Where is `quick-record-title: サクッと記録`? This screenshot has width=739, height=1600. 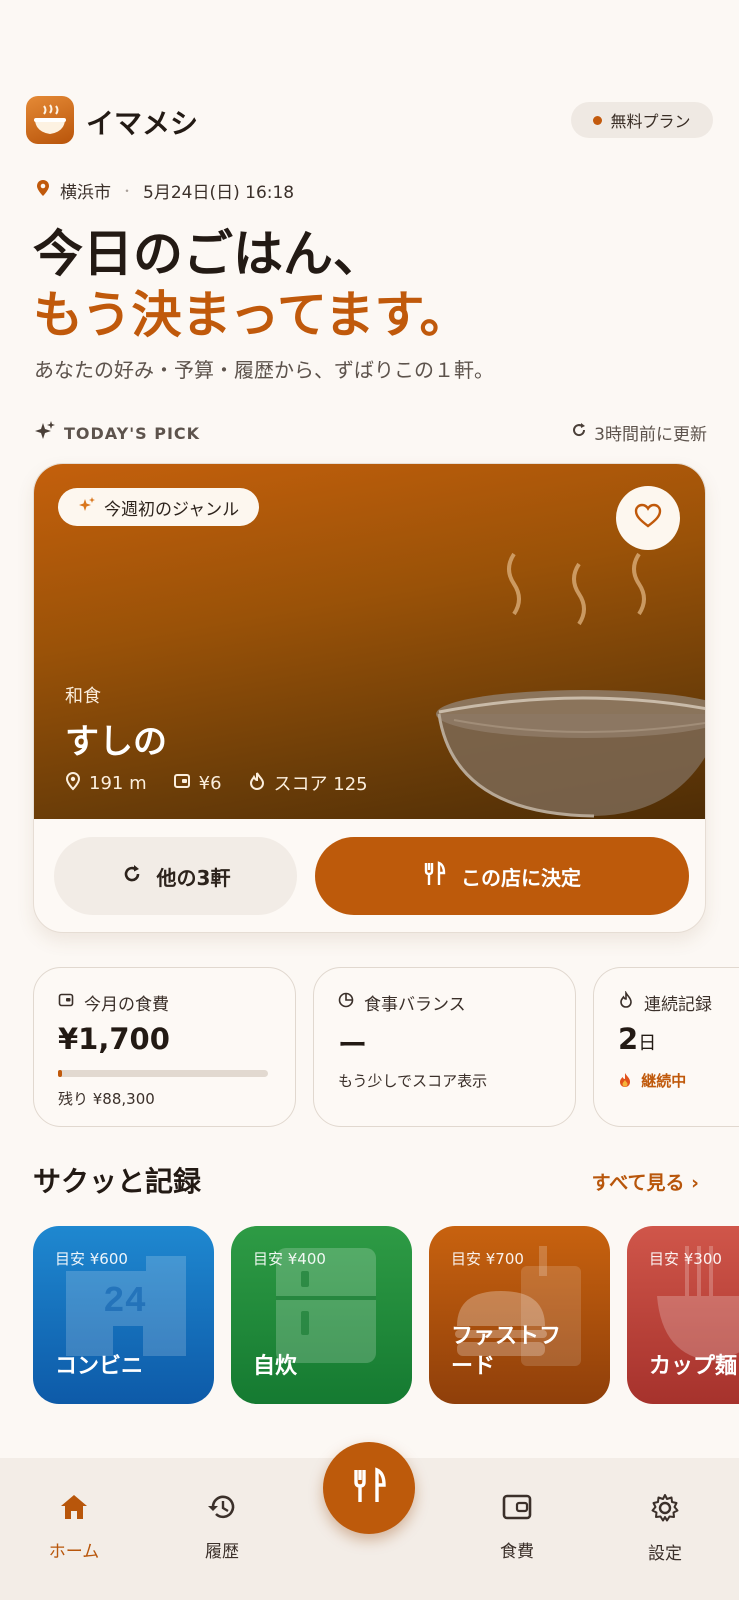
quick-record-title: サクッと記録 is located at coordinates (117, 1181).